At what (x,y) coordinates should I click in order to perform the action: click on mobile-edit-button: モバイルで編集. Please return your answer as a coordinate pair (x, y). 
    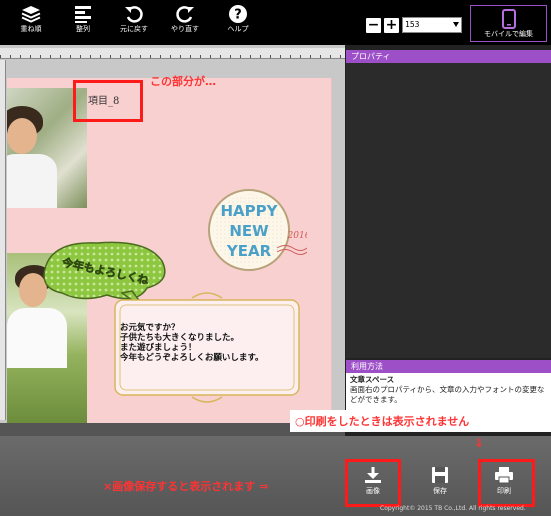
    Looking at the image, I should click on (508, 23).